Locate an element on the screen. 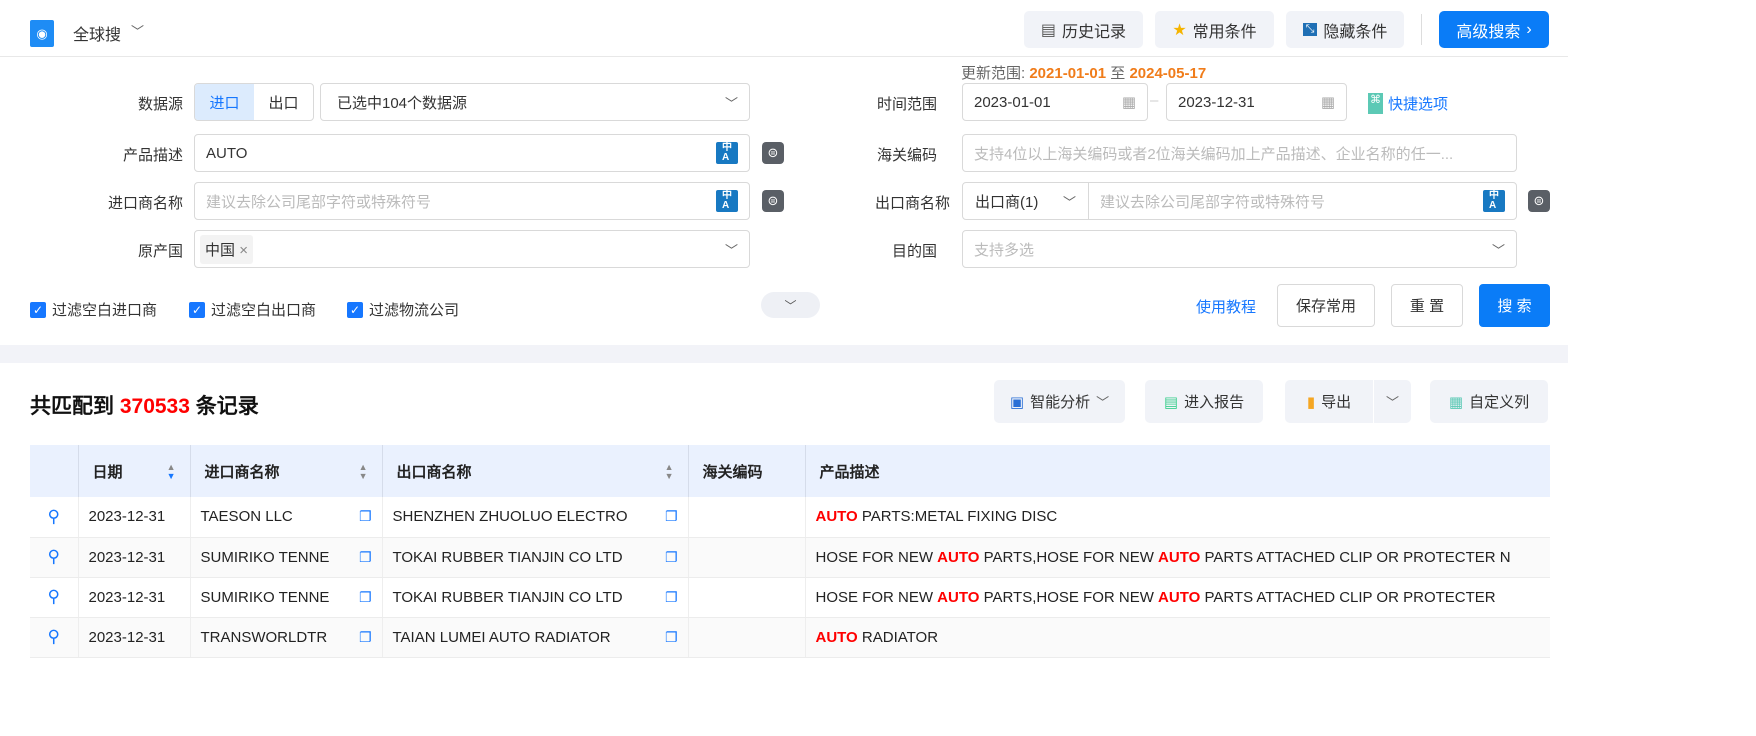 The image size is (1756, 736). scope-label: 全球搜 is located at coordinates (97, 35).